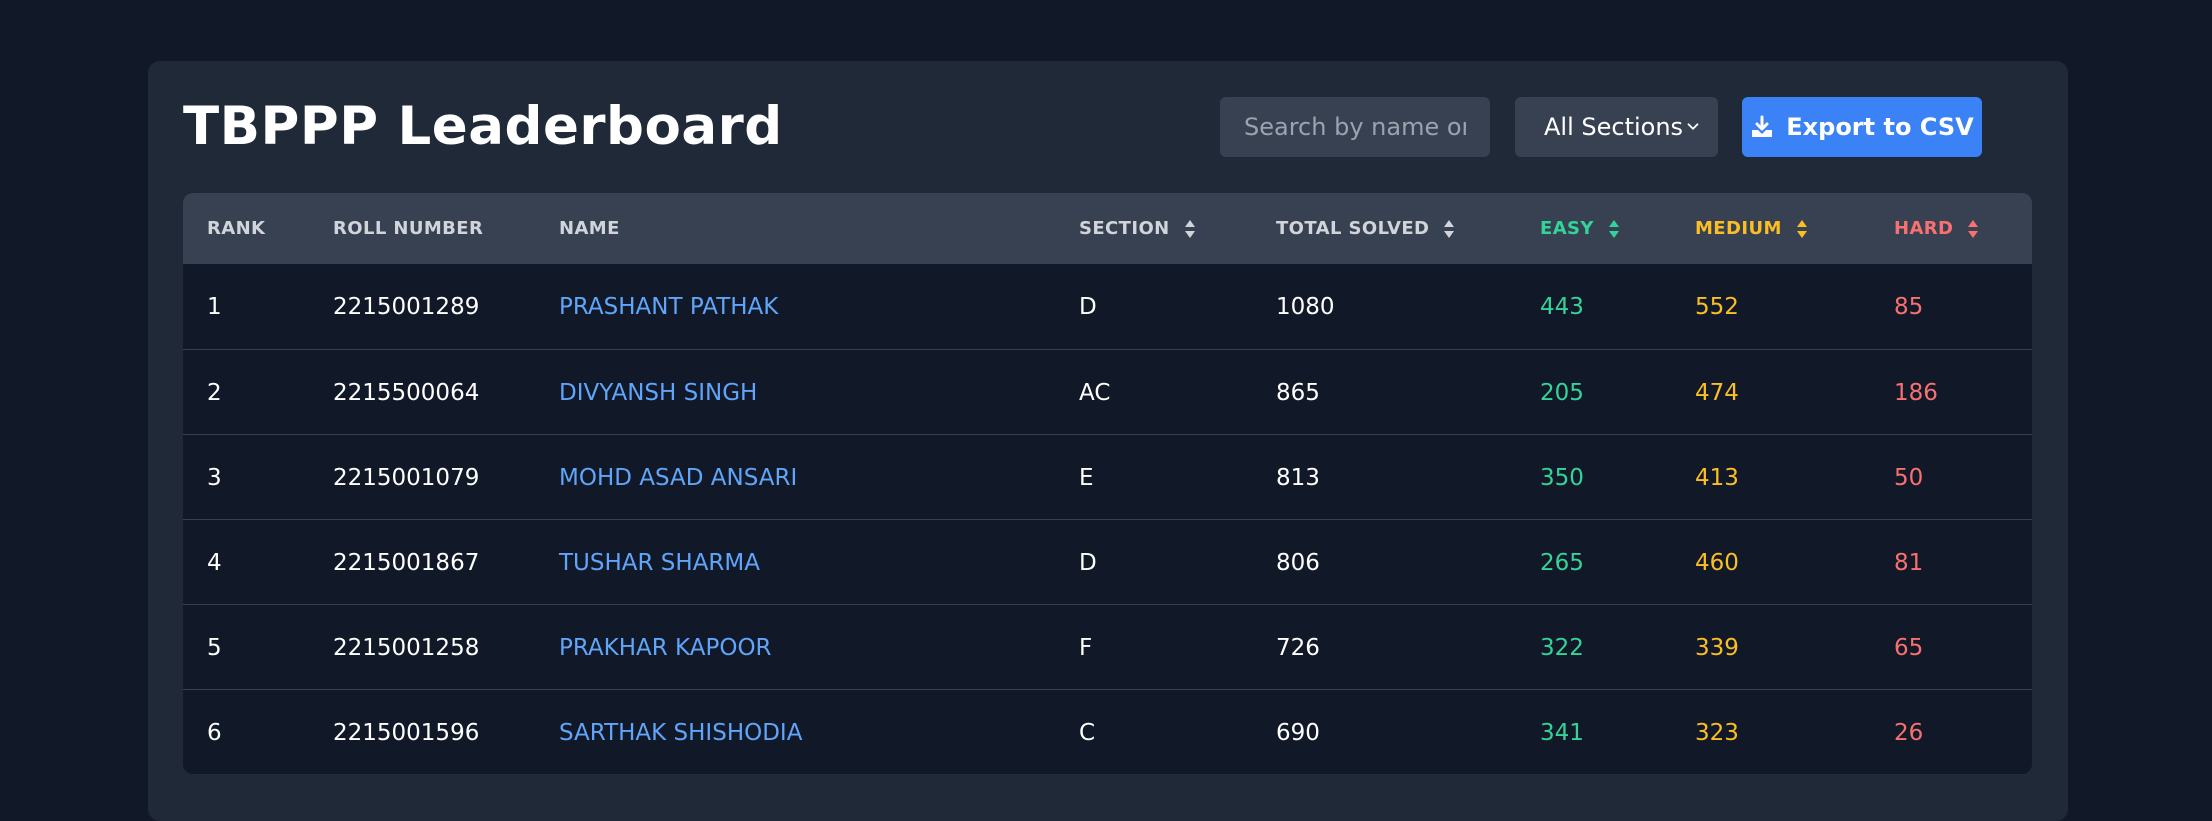  I want to click on student-name-link: PRAKHAR KAPOOR, so click(665, 647).